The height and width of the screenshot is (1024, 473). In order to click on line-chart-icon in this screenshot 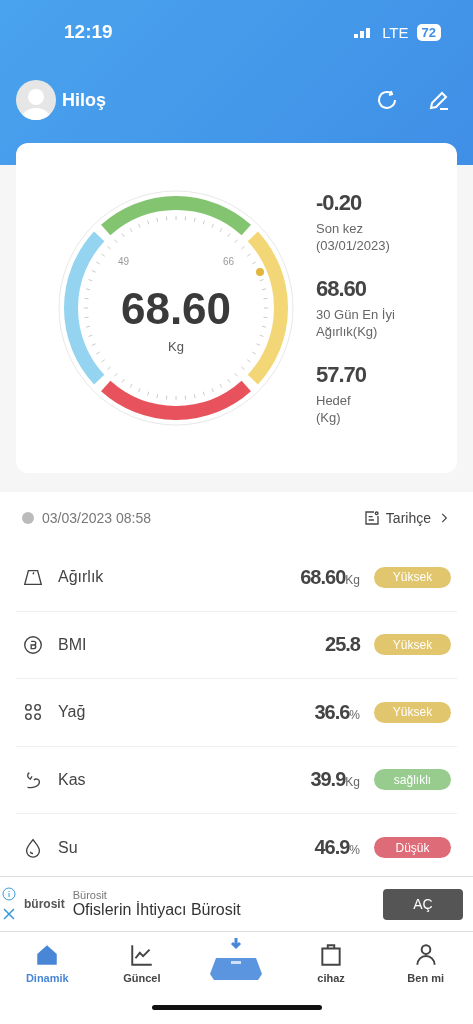, I will do `click(141, 955)`.